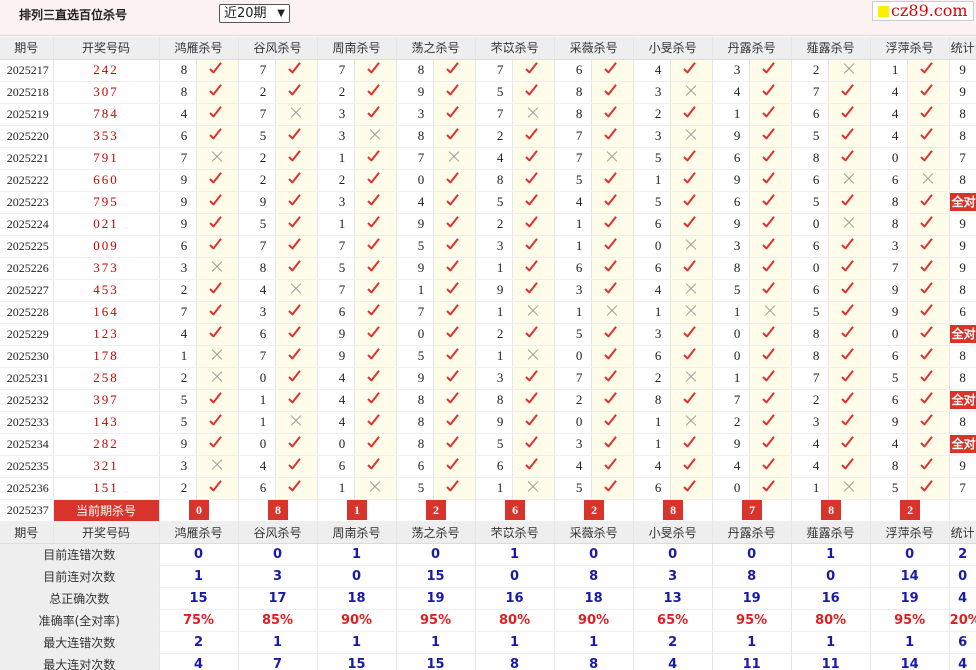  I want to click on hit-count: 全对, so click(962, 202).